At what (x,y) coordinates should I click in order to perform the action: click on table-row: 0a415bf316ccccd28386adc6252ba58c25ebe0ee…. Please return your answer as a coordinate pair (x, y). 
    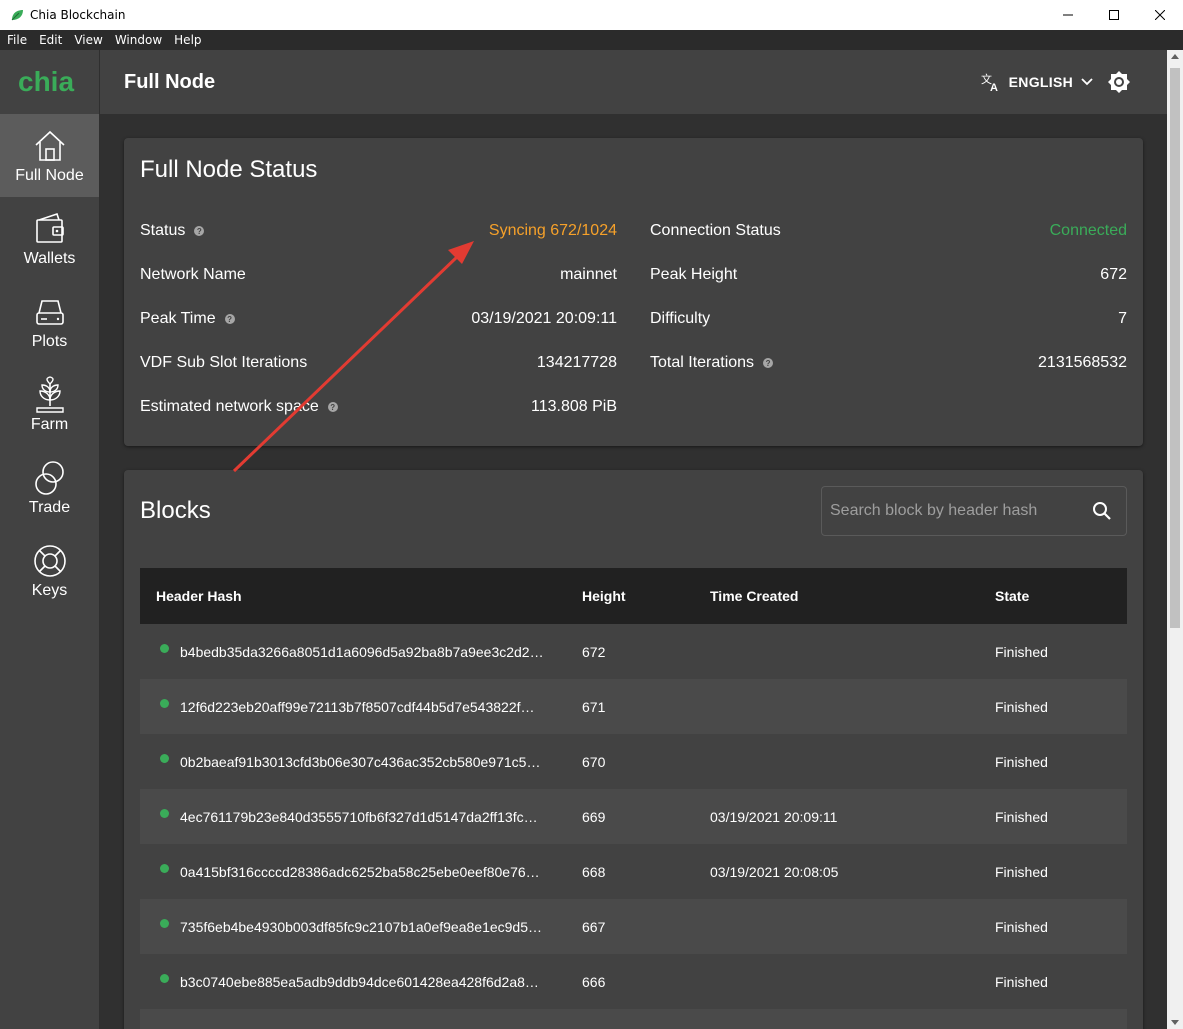
    Looking at the image, I should click on (633, 871).